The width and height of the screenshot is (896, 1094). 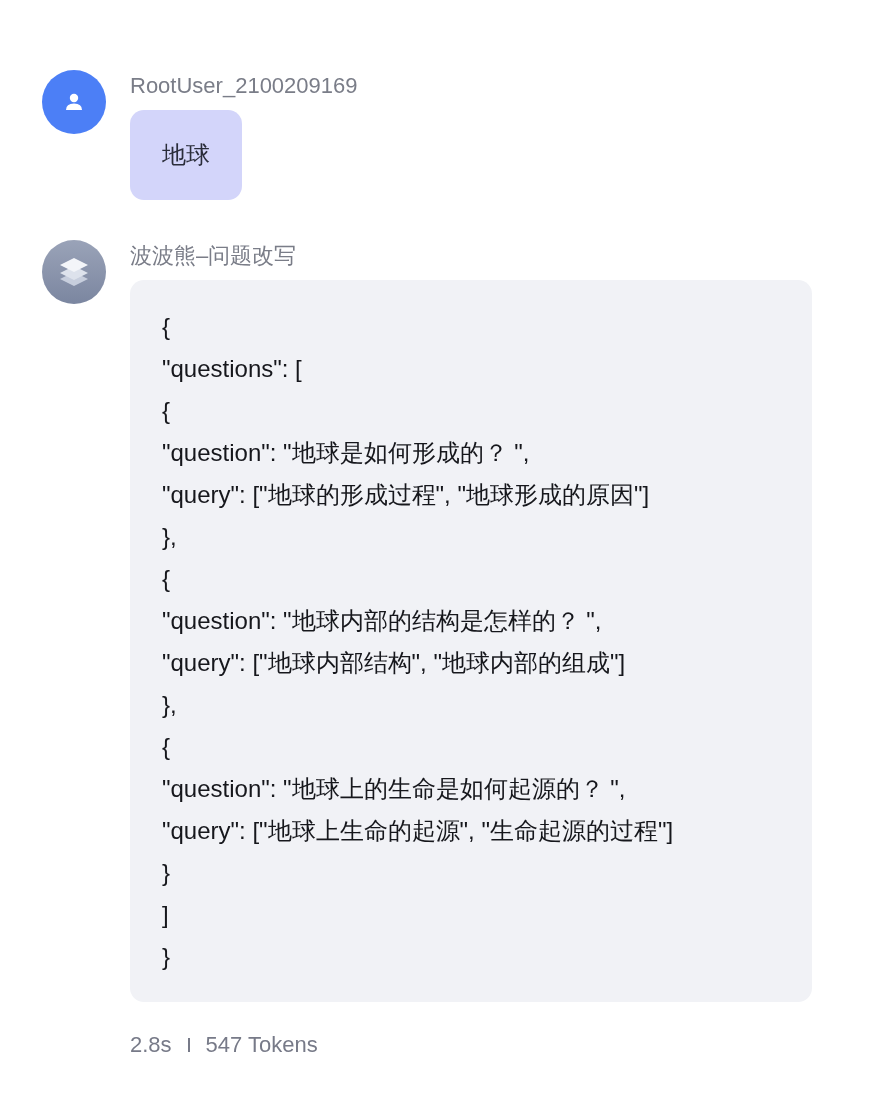 I want to click on author-name: RootUser_2100209169, so click(x=244, y=86).